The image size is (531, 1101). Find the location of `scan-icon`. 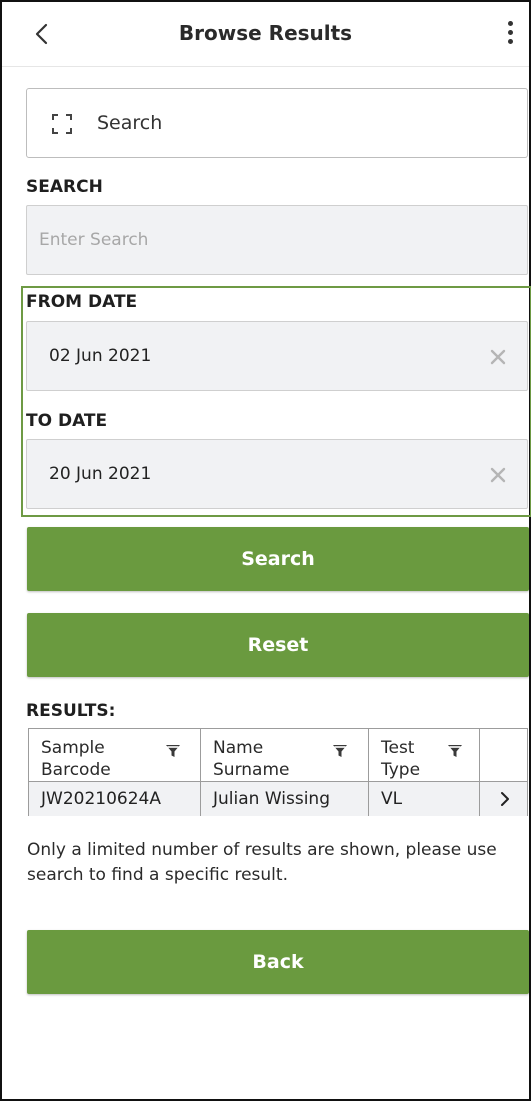

scan-icon is located at coordinates (62, 124).